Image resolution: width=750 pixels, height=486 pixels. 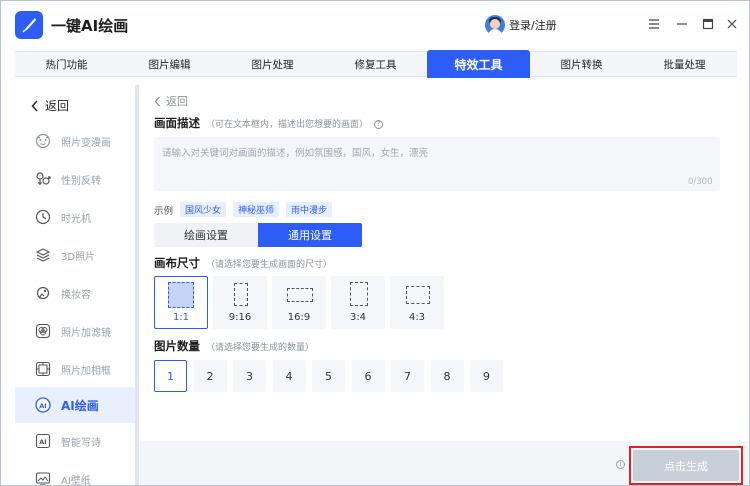 What do you see at coordinates (86, 371) in the screenshot?
I see `sidebar-item-label: 照片加相框` at bounding box center [86, 371].